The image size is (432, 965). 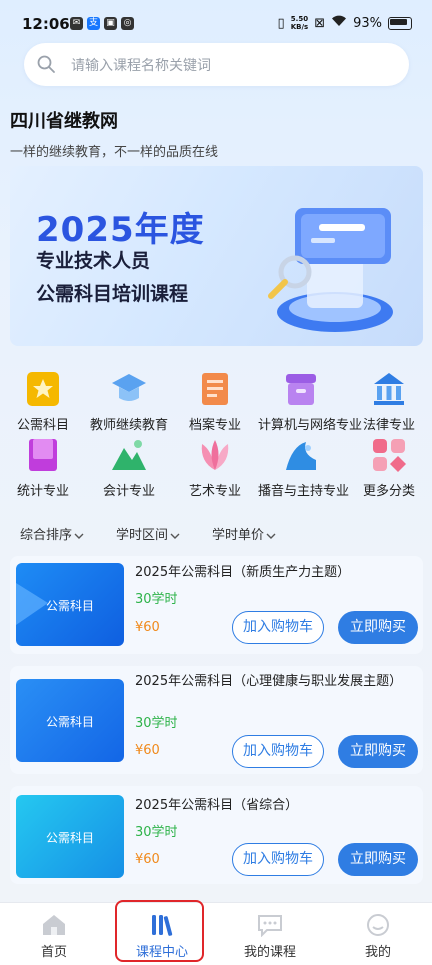 What do you see at coordinates (215, 455) in the screenshot?
I see `lotus-icon` at bounding box center [215, 455].